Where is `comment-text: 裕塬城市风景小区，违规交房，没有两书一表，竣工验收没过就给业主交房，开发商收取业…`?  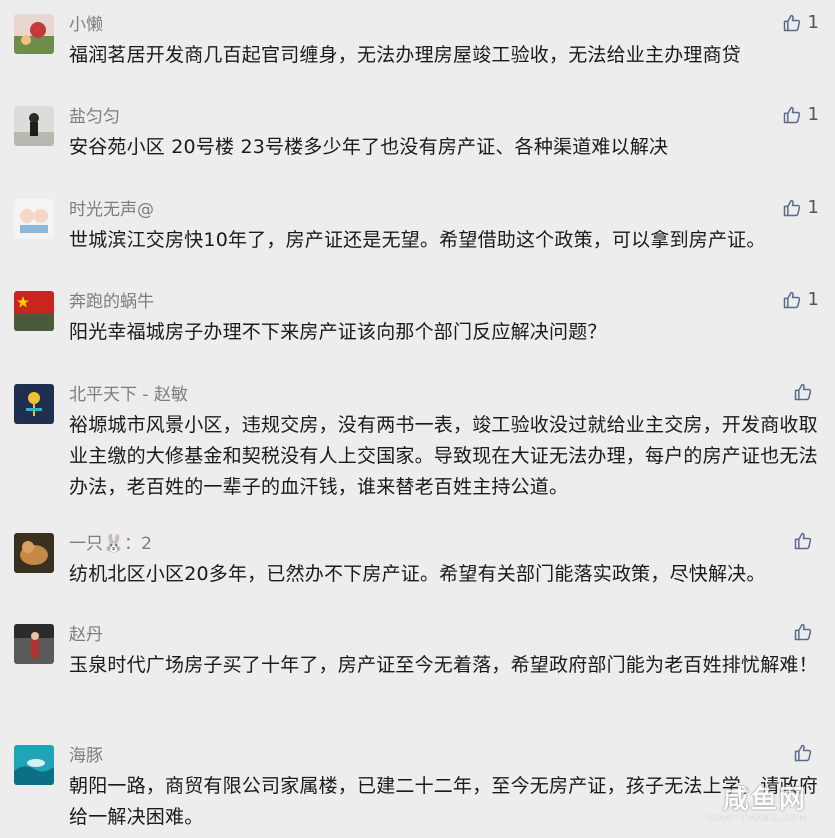 comment-text: 裕塬城市风景小区，违规交房，没有两书一表，竣工验收没过就给业主交房，开发商收取业… is located at coordinates (443, 456).